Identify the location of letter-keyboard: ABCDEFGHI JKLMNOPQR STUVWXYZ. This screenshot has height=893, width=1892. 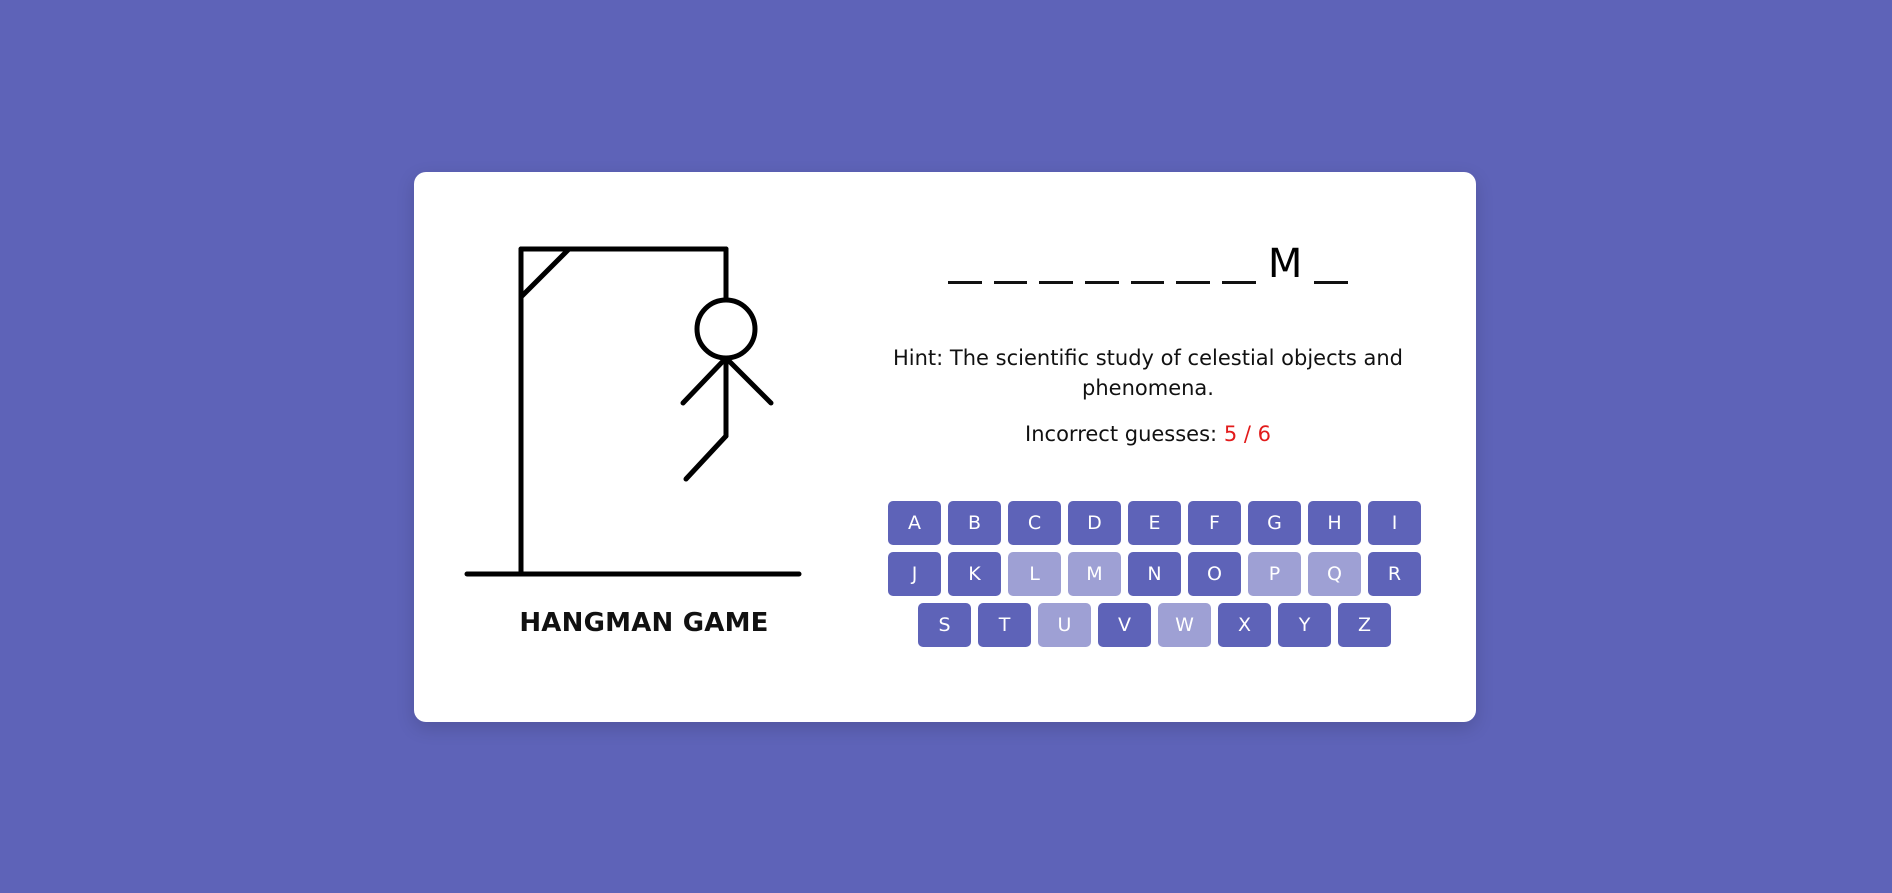
(1154, 577).